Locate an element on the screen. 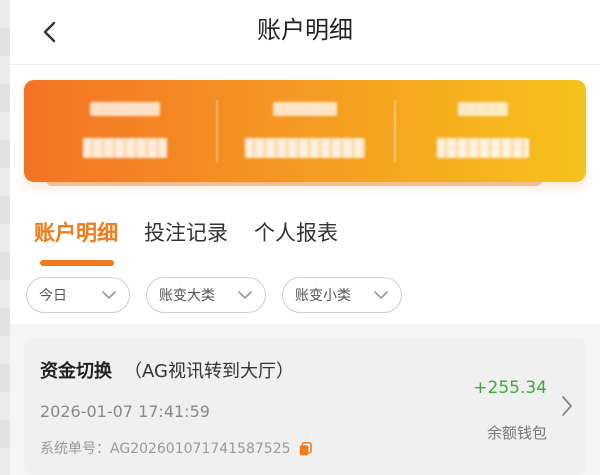 The width and height of the screenshot is (600, 475). record-detail: （AG视讯转到大厅） is located at coordinates (209, 371).